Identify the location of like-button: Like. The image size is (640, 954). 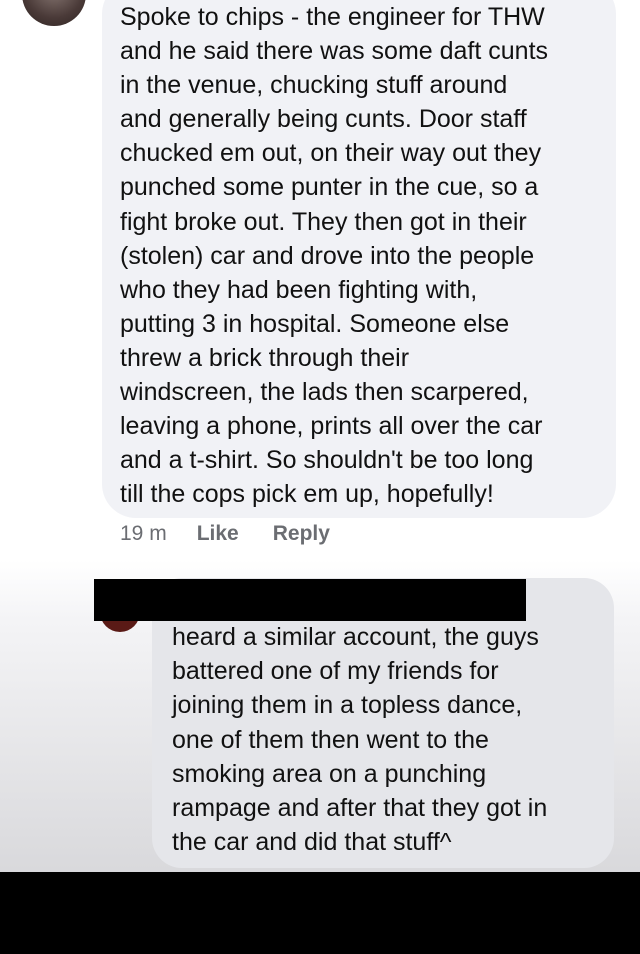
(218, 534).